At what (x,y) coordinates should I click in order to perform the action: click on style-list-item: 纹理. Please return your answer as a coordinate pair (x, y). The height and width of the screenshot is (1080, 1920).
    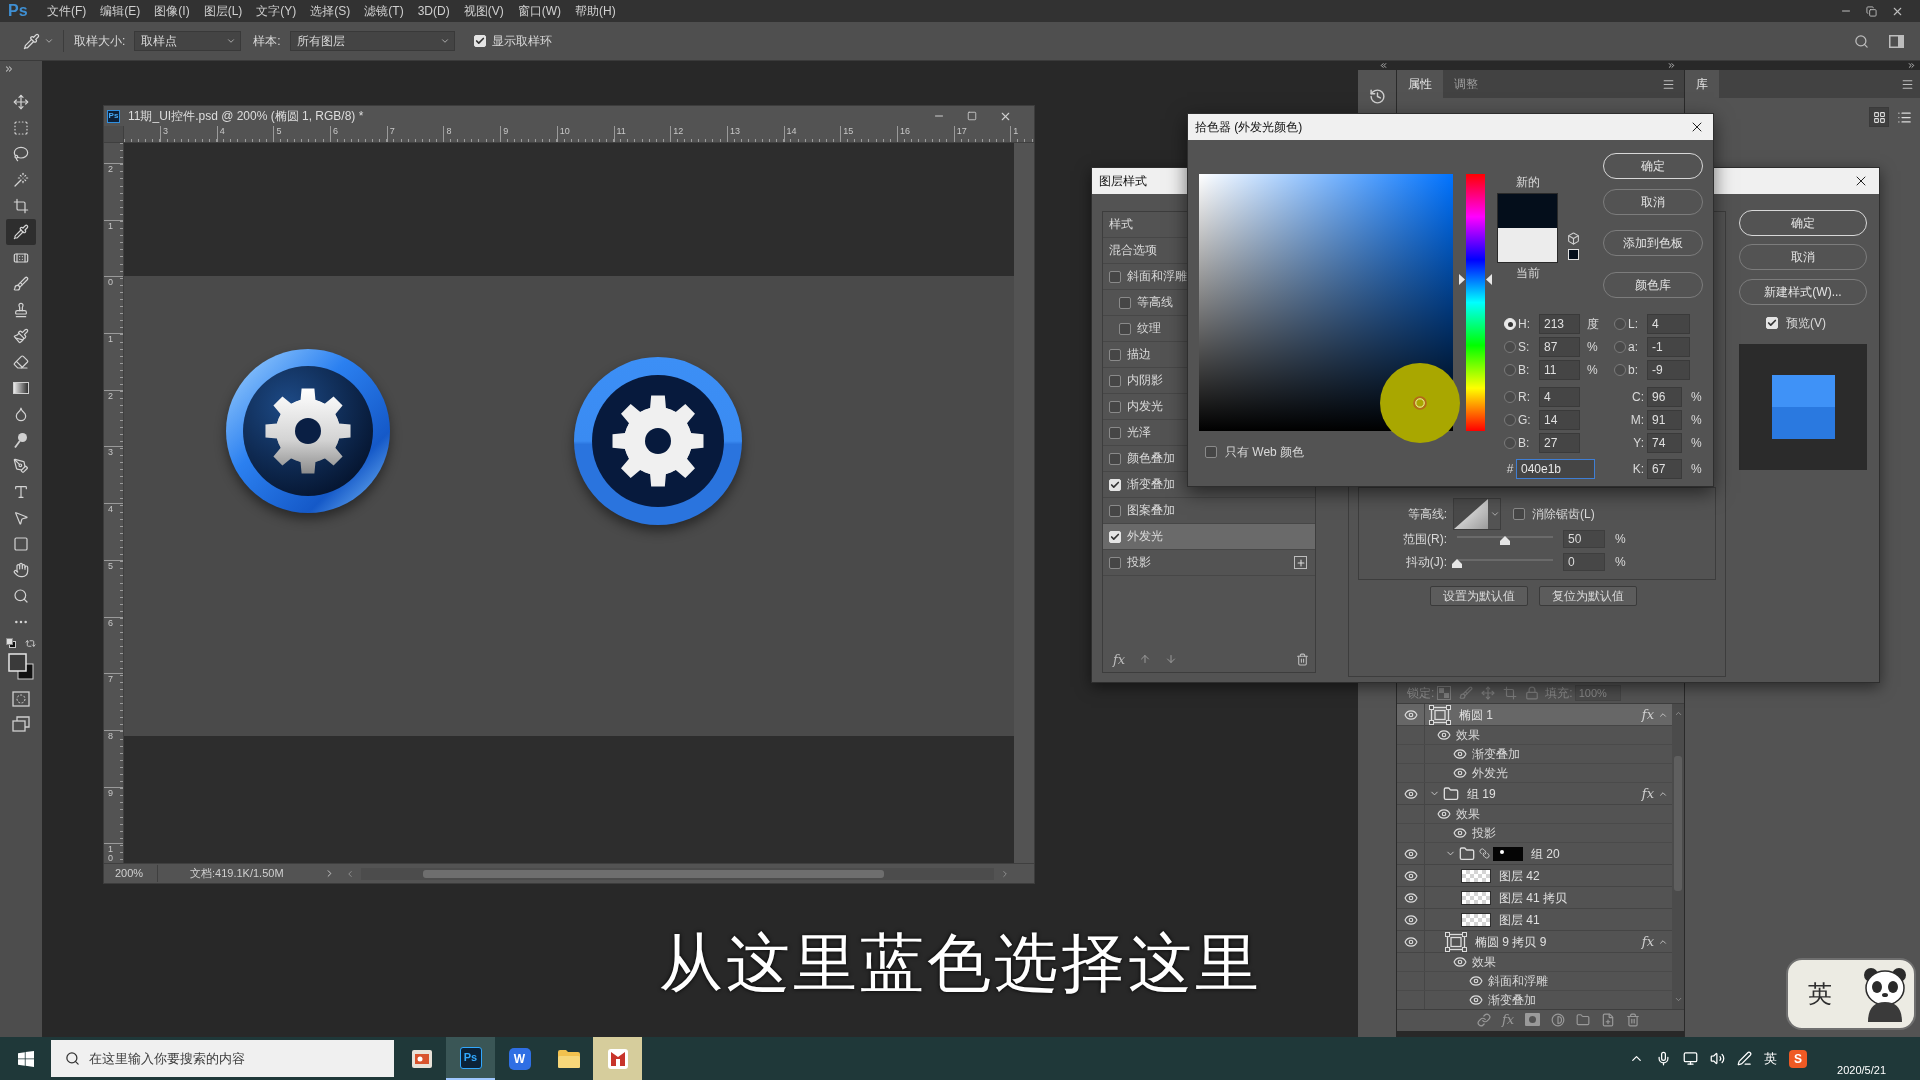
    Looking at the image, I should click on (1140, 328).